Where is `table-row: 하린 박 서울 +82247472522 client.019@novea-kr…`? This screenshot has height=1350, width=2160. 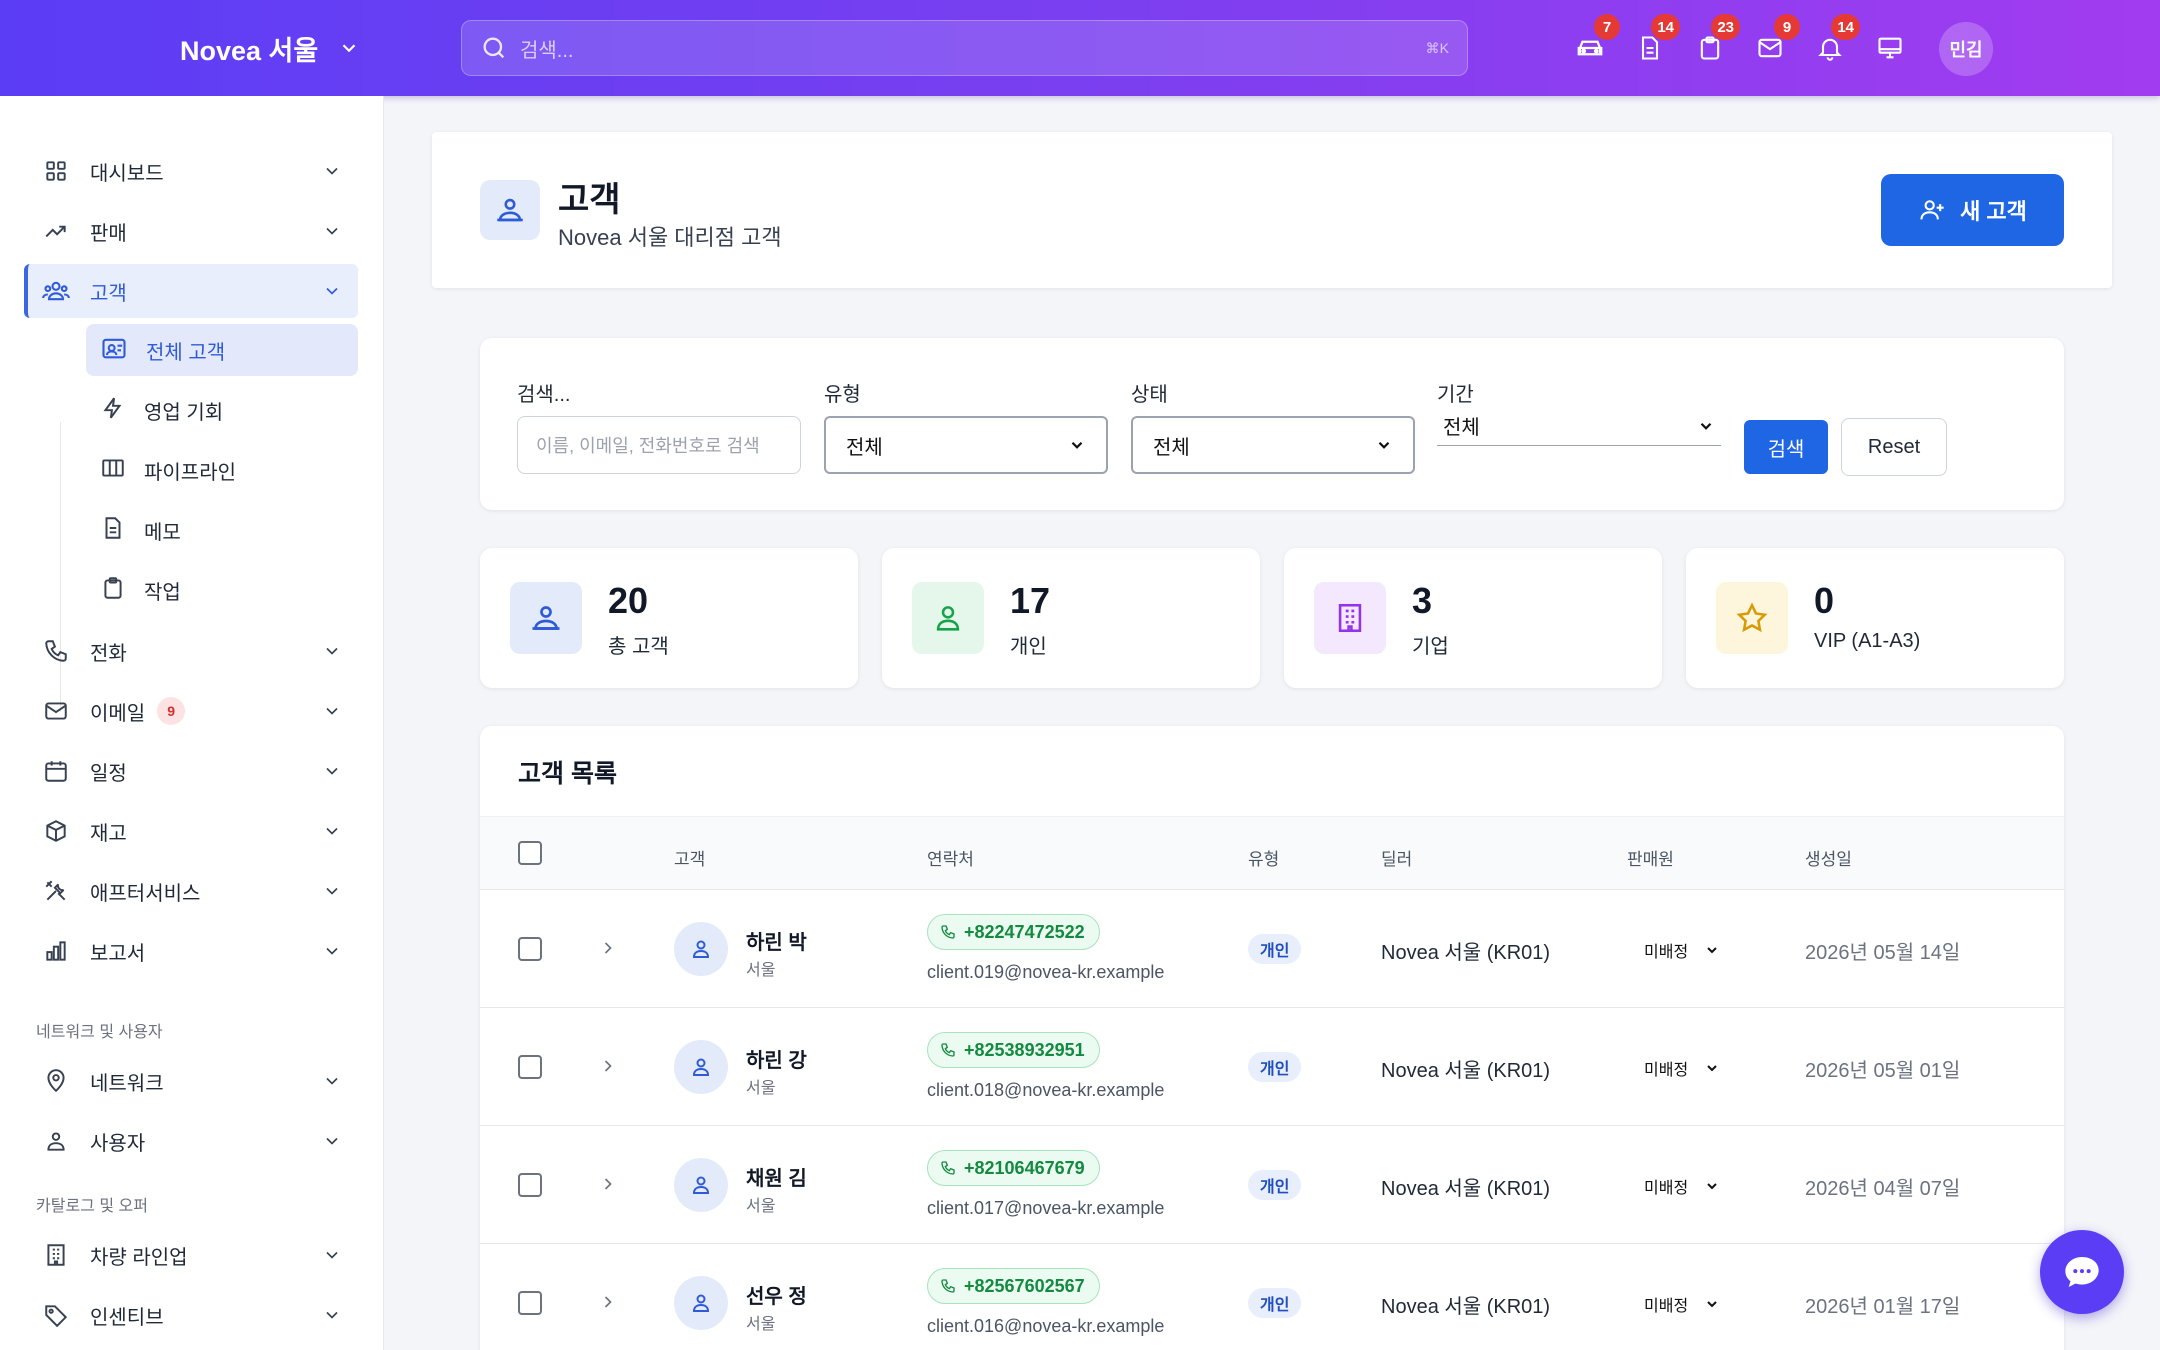
table-row: 하린 박 서울 +82247472522 client.019@novea-kr… is located at coordinates (1272, 949).